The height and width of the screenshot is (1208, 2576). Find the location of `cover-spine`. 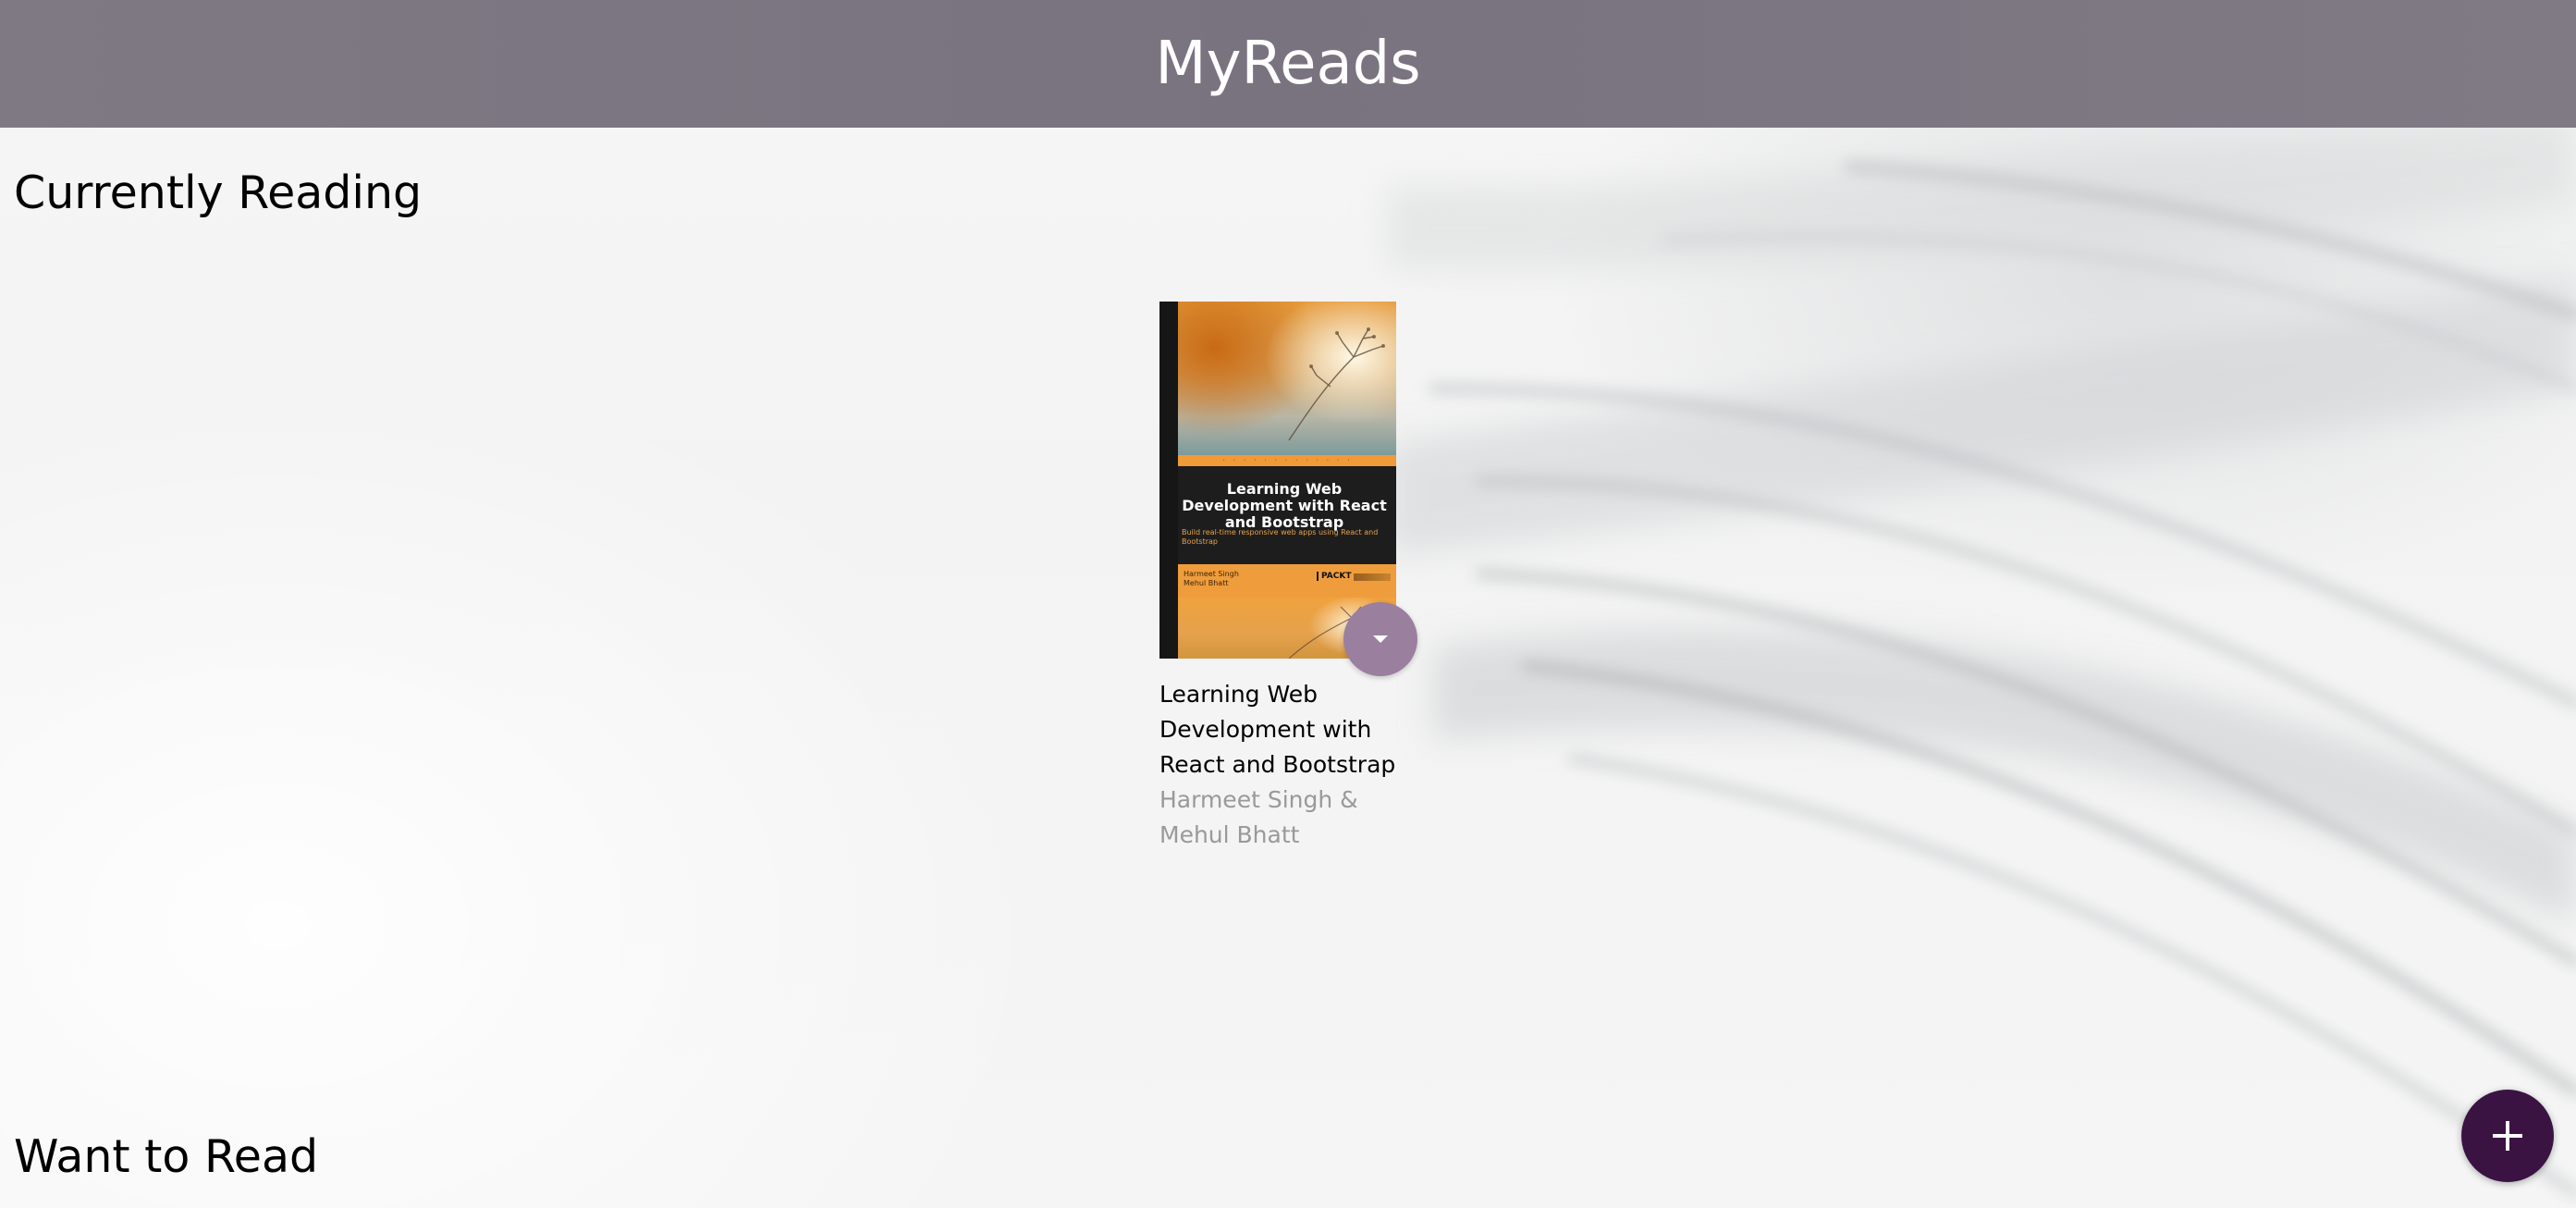

cover-spine is located at coordinates (1168, 480).